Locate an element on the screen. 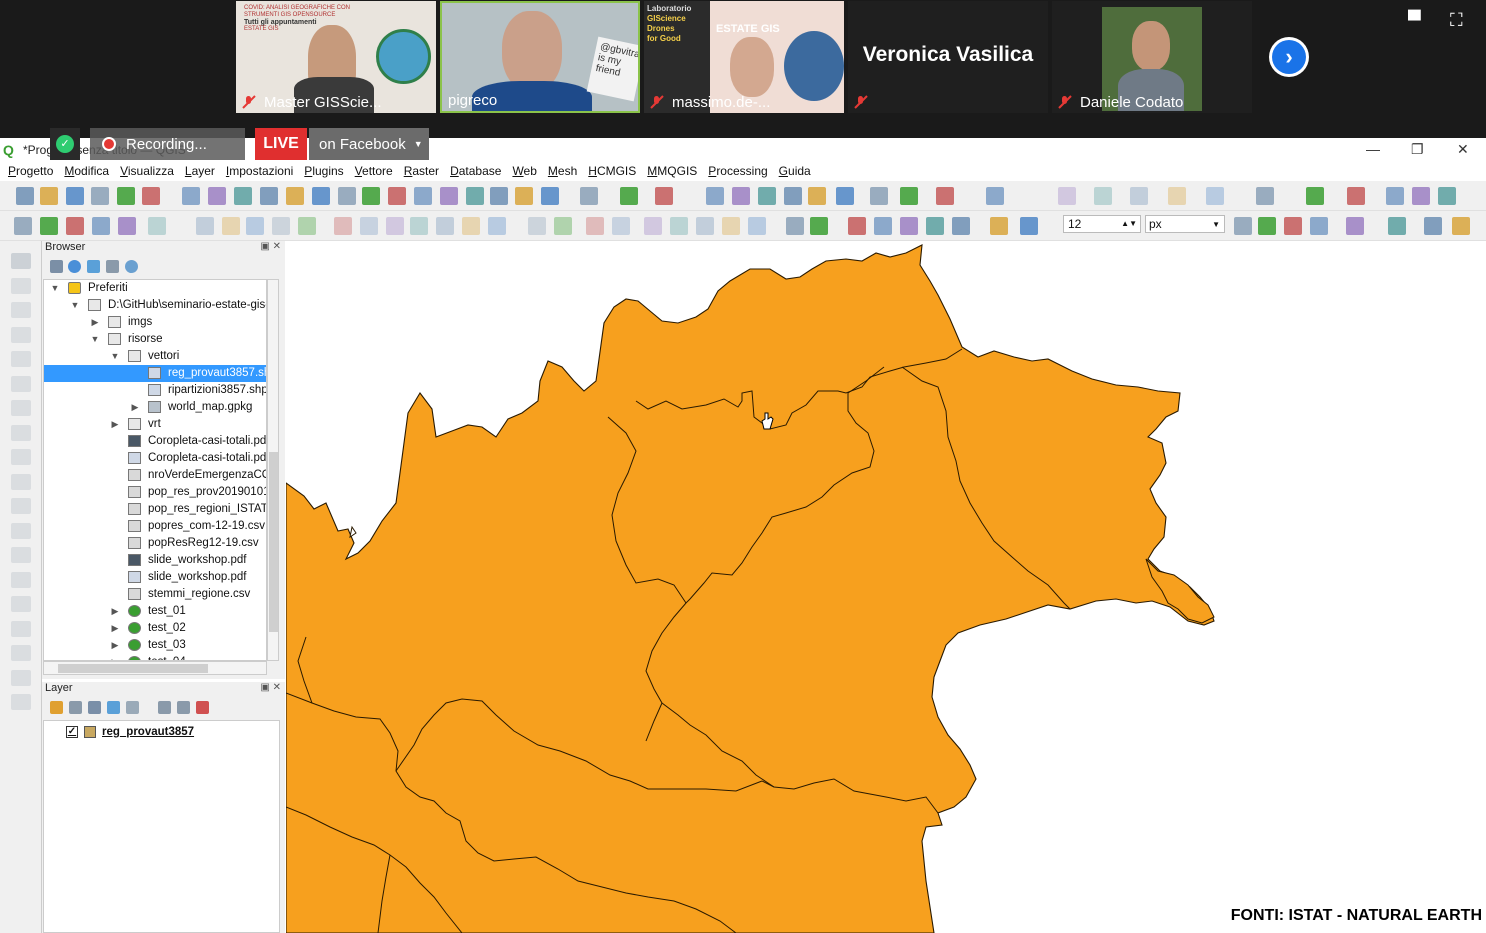 This screenshot has width=1486, height=933. menu-mesh: Mesh is located at coordinates (562, 171).